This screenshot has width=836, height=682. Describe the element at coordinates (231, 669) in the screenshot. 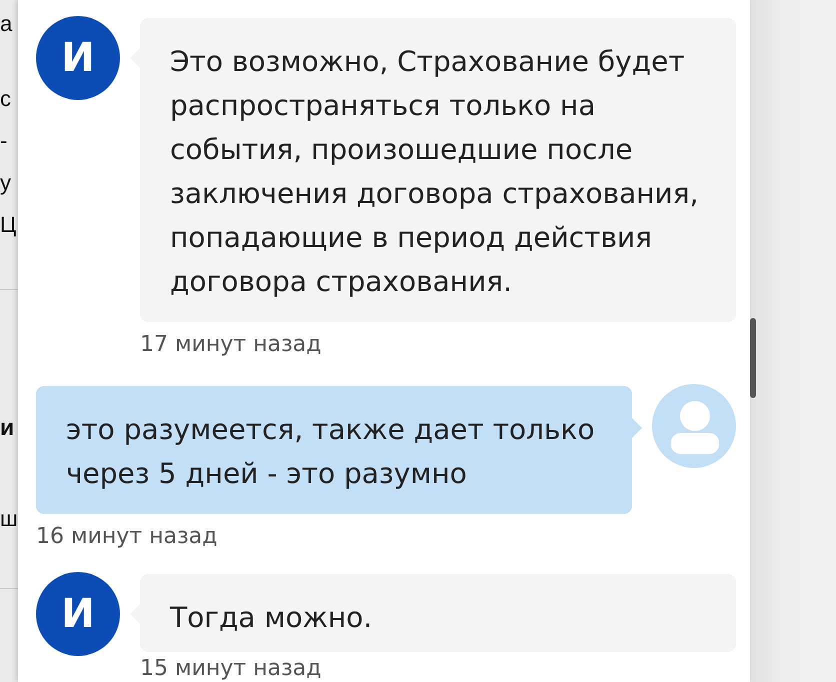

I see `message-time: 15 минут назад` at that location.